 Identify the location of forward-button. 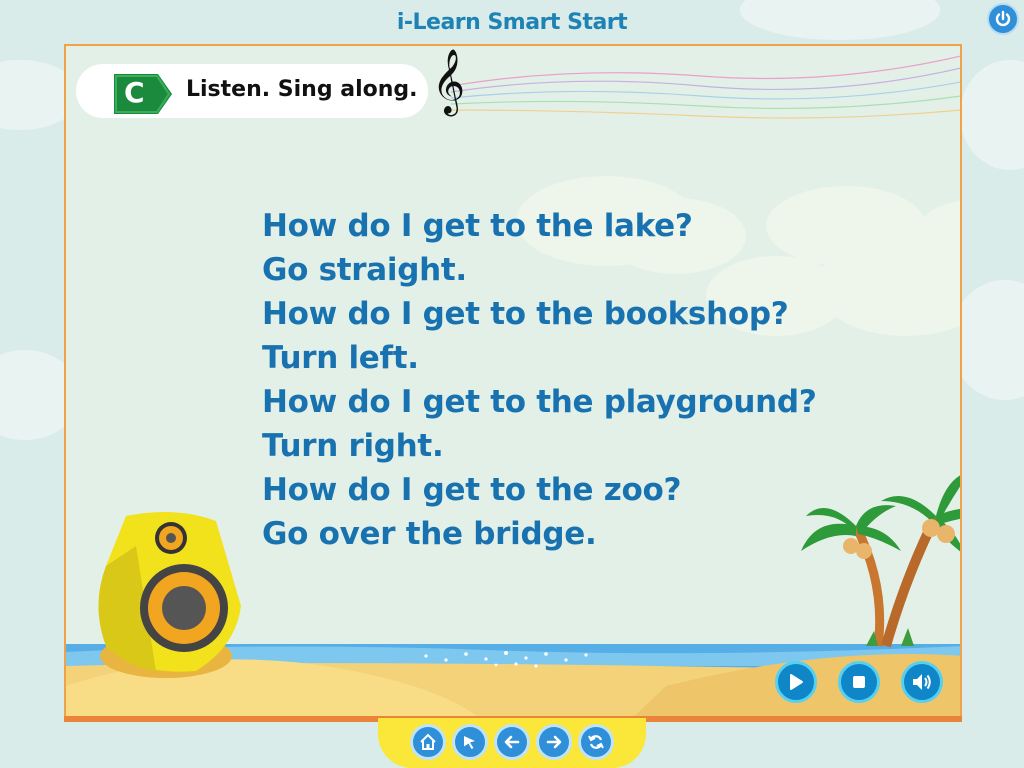
(554, 742).